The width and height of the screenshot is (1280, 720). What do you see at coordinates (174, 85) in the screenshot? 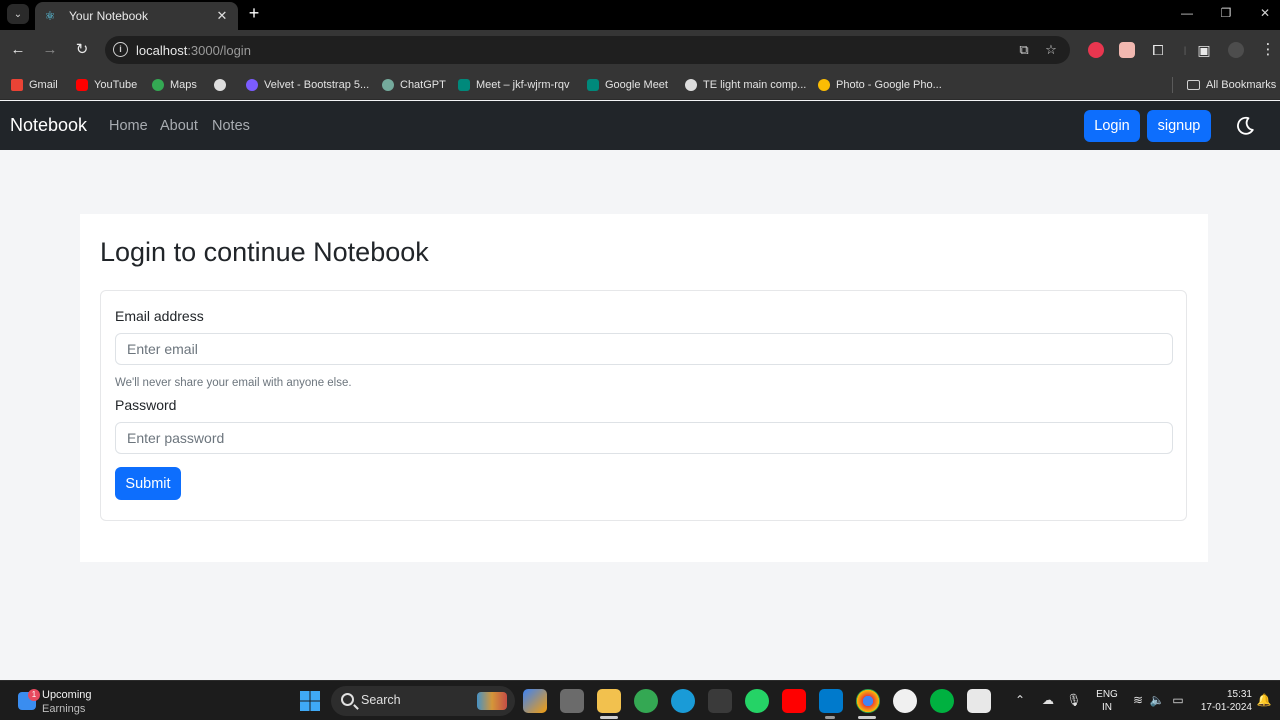
I see `bookmark-maps: Maps` at bounding box center [174, 85].